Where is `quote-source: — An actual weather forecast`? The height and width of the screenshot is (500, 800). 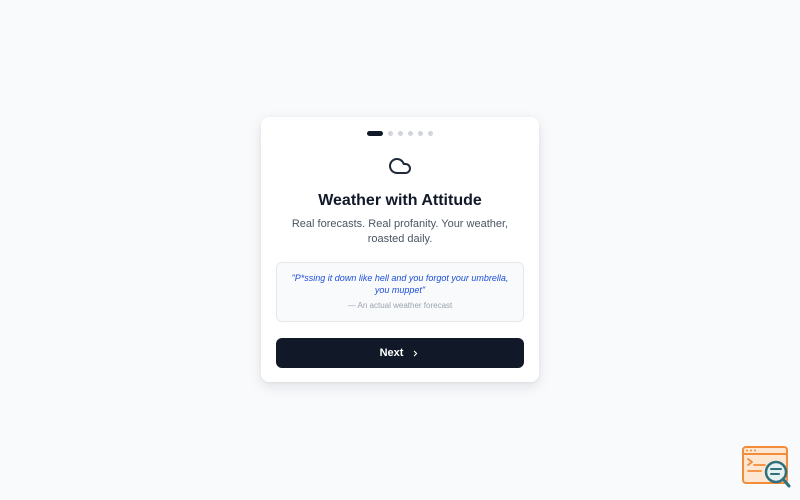
quote-source: — An actual weather forecast is located at coordinates (400, 305).